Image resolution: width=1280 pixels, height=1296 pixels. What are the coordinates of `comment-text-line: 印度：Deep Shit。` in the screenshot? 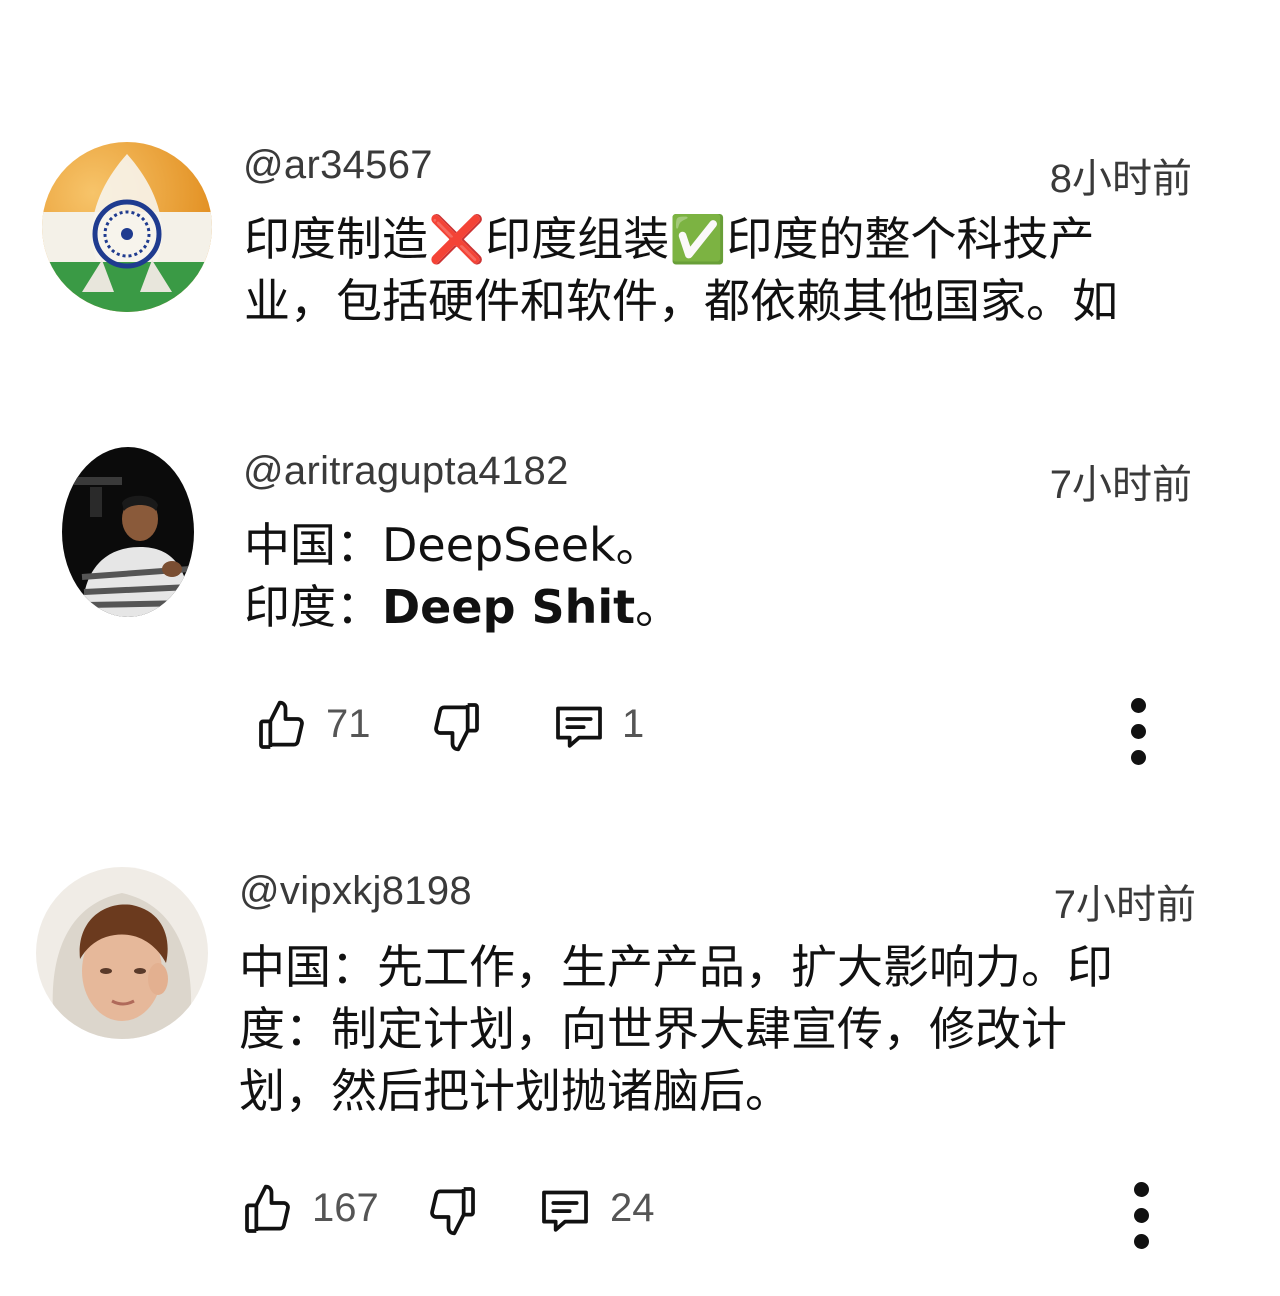 It's located at (694, 607).